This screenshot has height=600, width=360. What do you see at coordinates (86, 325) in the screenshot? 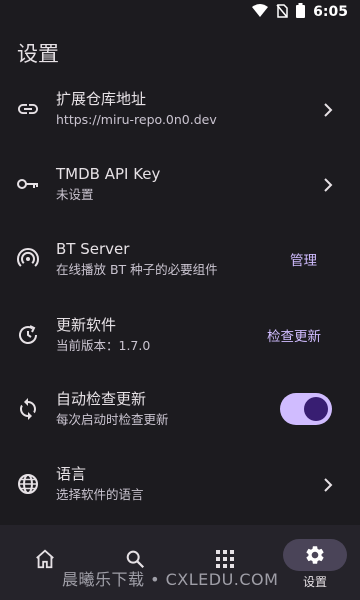
I see `setting-title: 更新软件` at bounding box center [86, 325].